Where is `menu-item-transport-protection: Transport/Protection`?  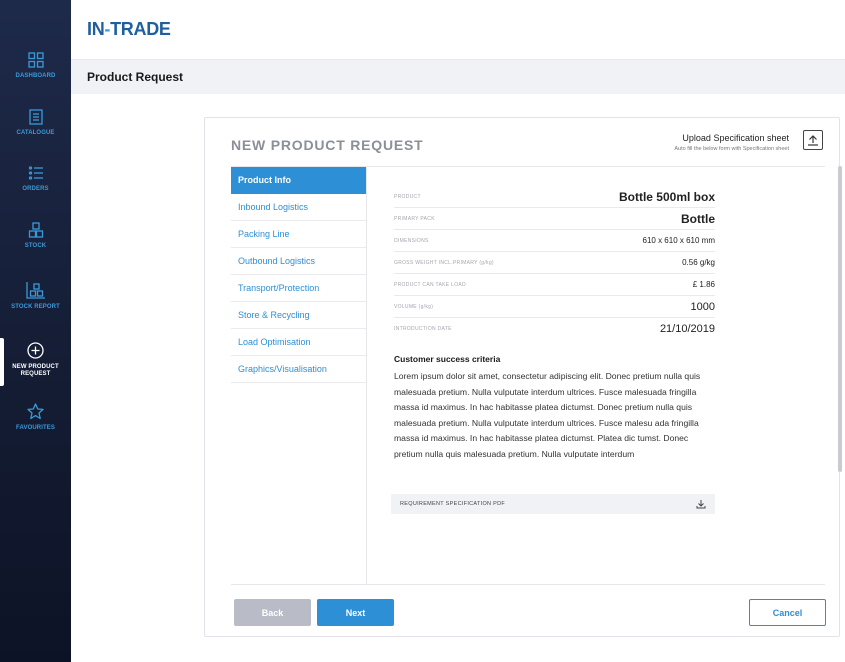 menu-item-transport-protection: Transport/Protection is located at coordinates (298, 288).